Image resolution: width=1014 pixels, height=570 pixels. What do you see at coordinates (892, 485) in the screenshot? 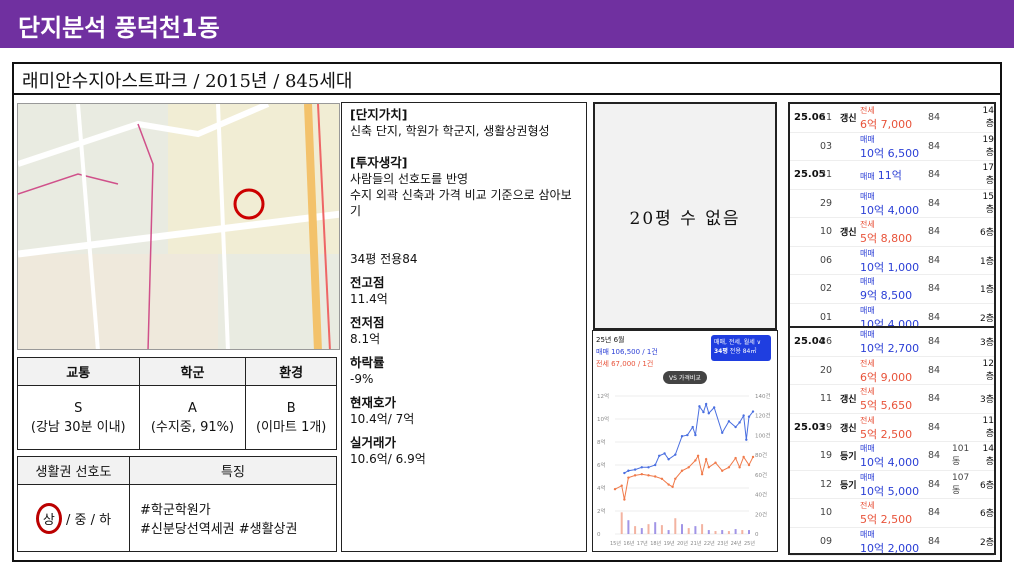
I see `trade-row: 12 등기 매매10억 5,000 84 107동 6층` at bounding box center [892, 485].